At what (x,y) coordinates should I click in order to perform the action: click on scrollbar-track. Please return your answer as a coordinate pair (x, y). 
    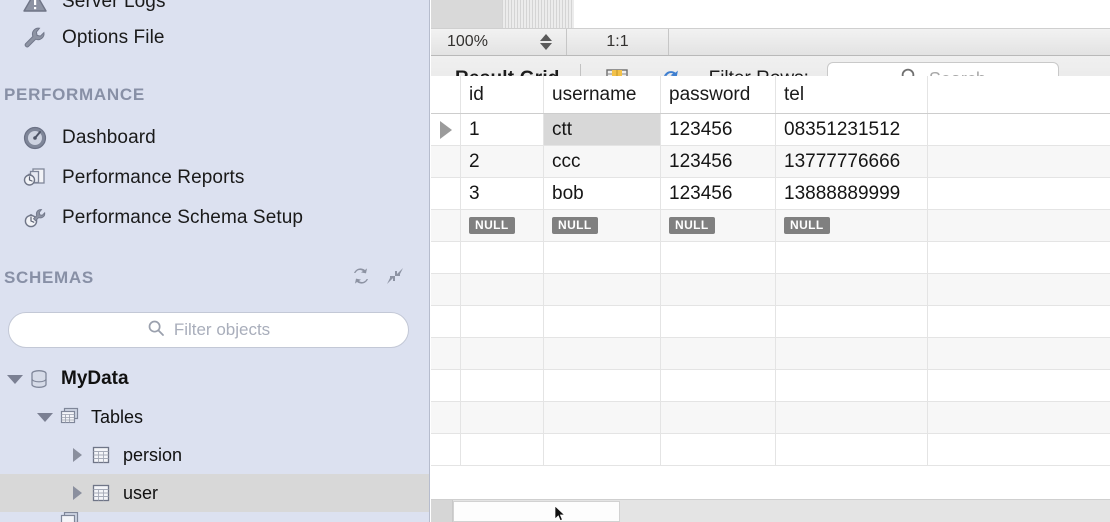
    Looking at the image, I should click on (865, 510).